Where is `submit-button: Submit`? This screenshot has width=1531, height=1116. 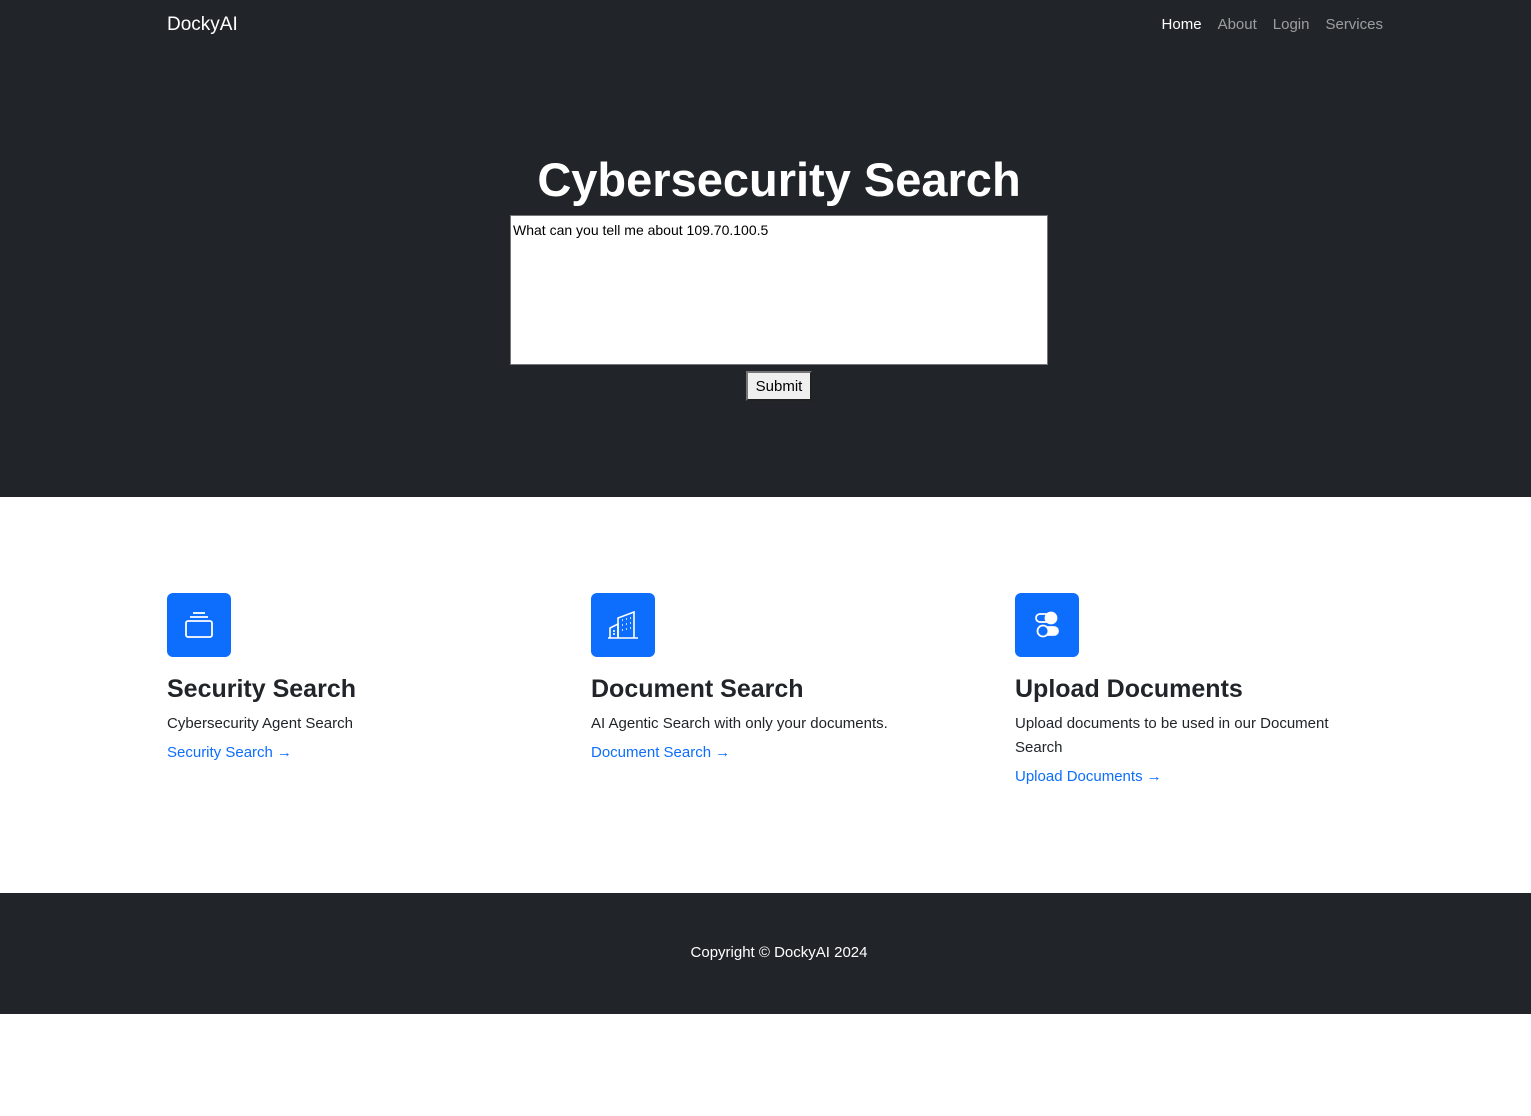 submit-button: Submit is located at coordinates (779, 386).